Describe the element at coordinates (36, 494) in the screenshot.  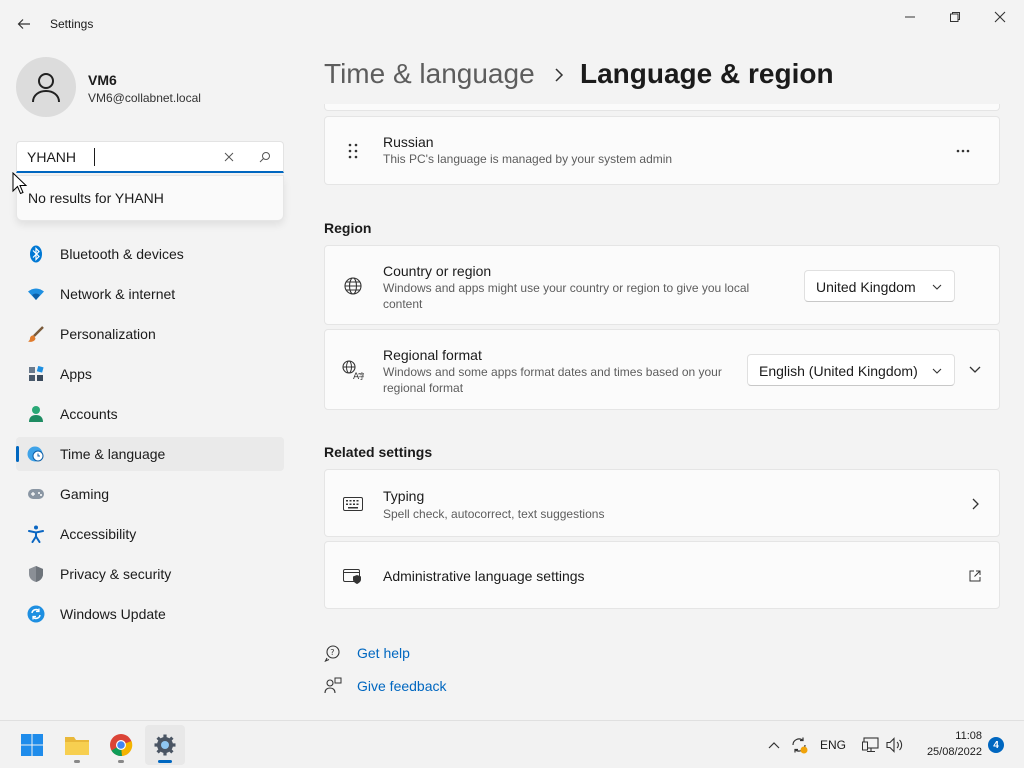
I see `gamepad-icon` at that location.